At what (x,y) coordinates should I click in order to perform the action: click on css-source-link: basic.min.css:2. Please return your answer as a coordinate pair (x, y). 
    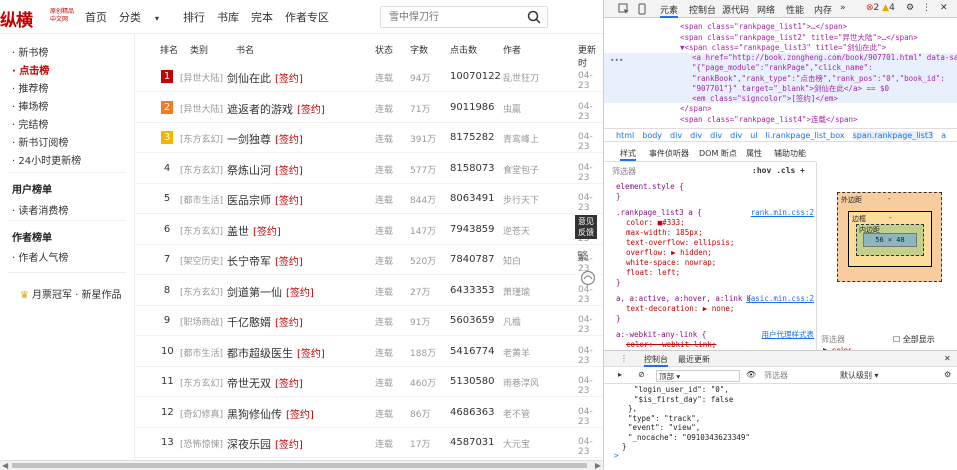
    Looking at the image, I should click on (780, 299).